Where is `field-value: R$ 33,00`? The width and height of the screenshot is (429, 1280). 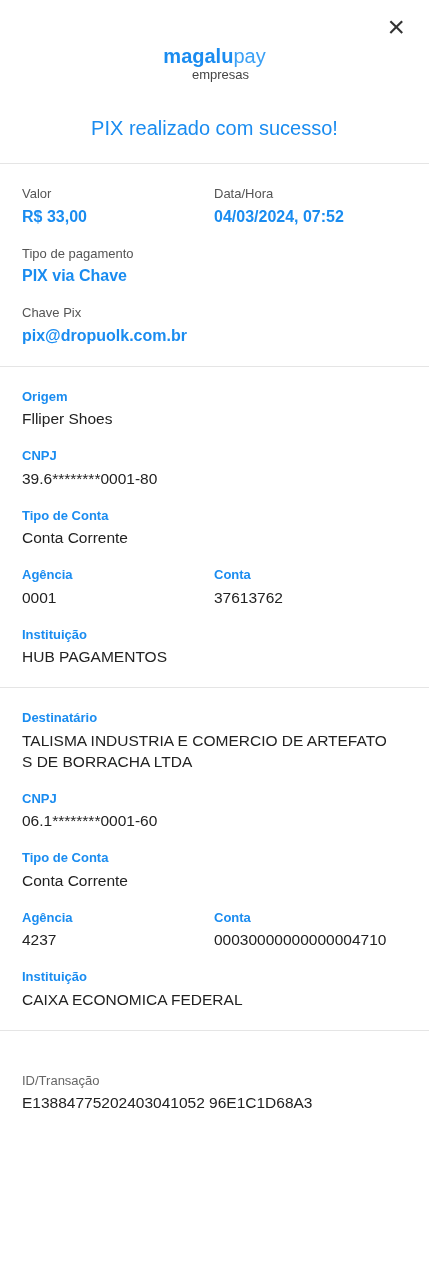
field-value: R$ 33,00 is located at coordinates (55, 216).